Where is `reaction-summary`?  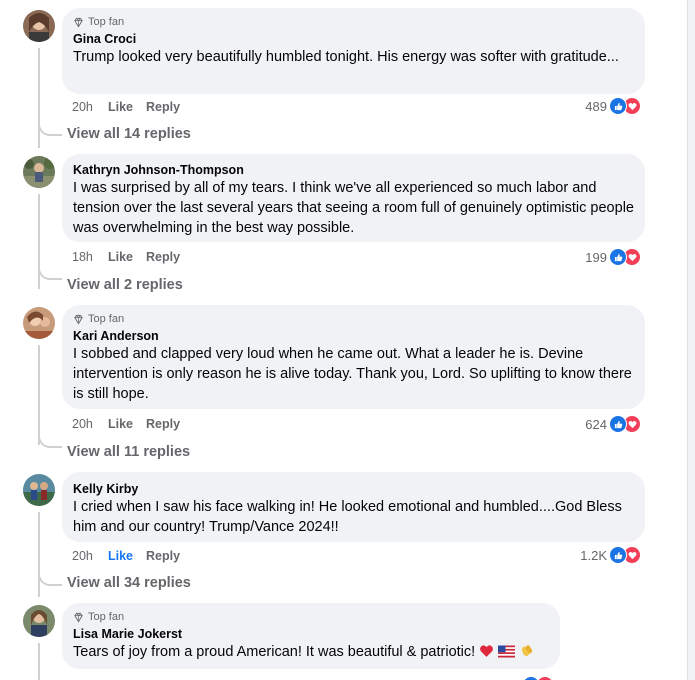 reaction-summary is located at coordinates (538, 678).